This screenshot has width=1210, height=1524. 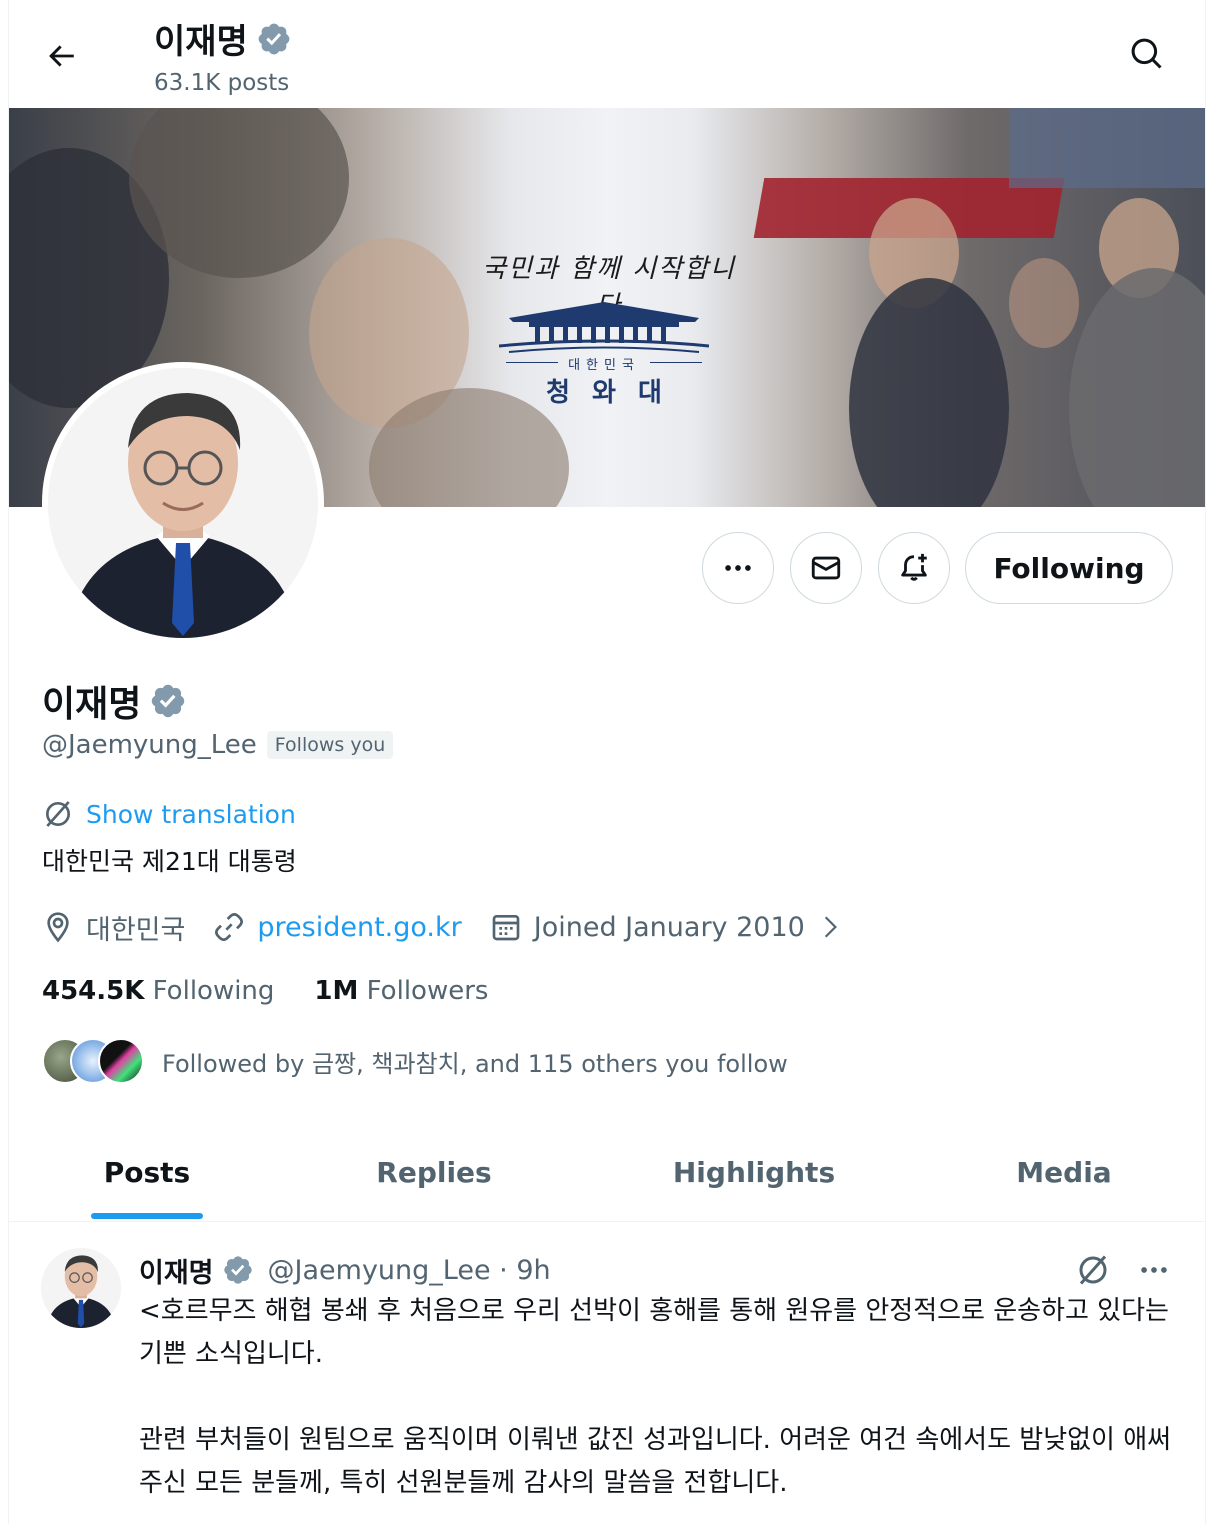 I want to click on tab-media: Media, so click(x=1064, y=1172).